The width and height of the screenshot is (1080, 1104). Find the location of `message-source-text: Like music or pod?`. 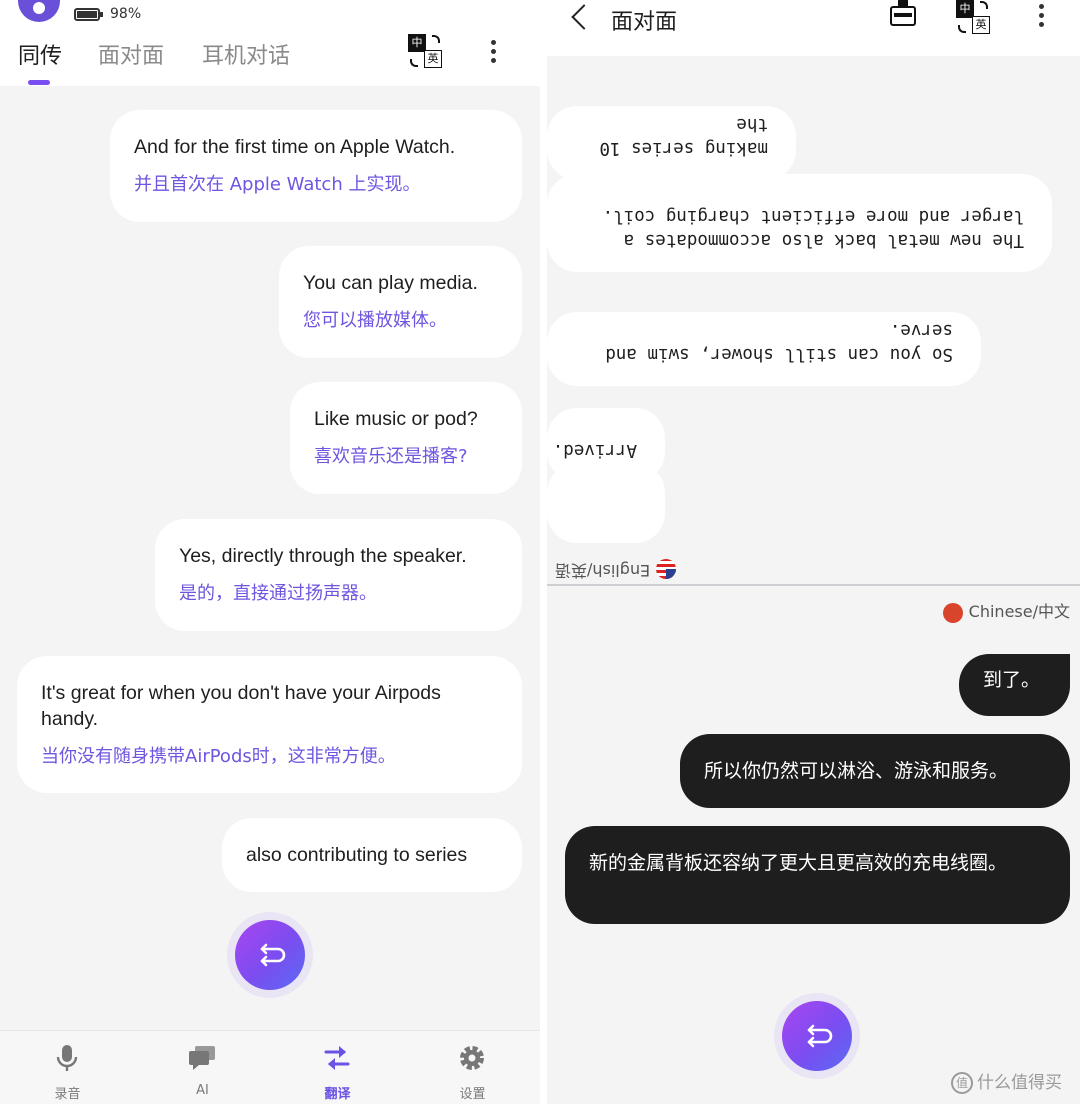

message-source-text: Like music or pod? is located at coordinates (396, 419).